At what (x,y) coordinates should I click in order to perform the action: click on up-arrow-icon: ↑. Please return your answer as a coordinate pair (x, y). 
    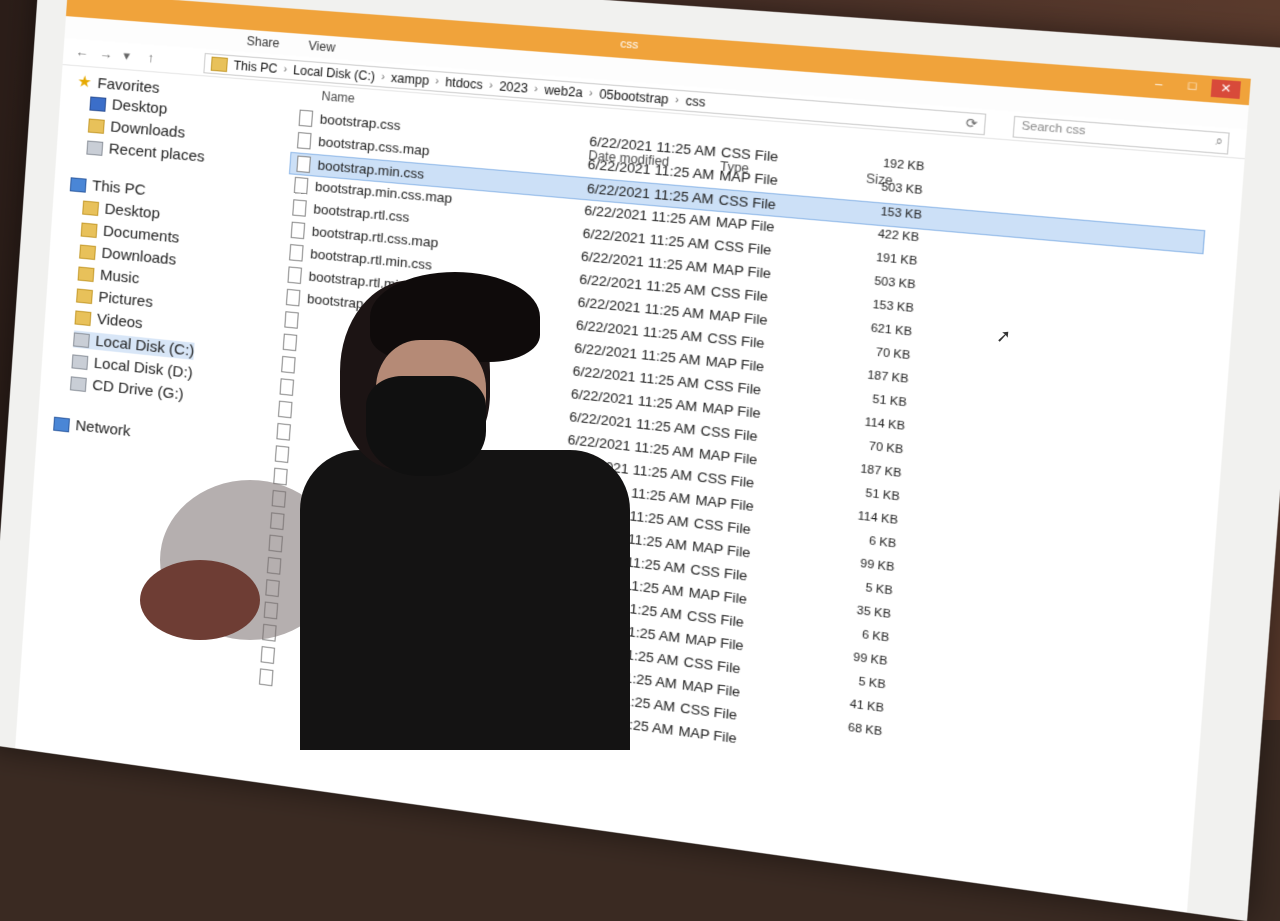
    Looking at the image, I should click on (151, 58).